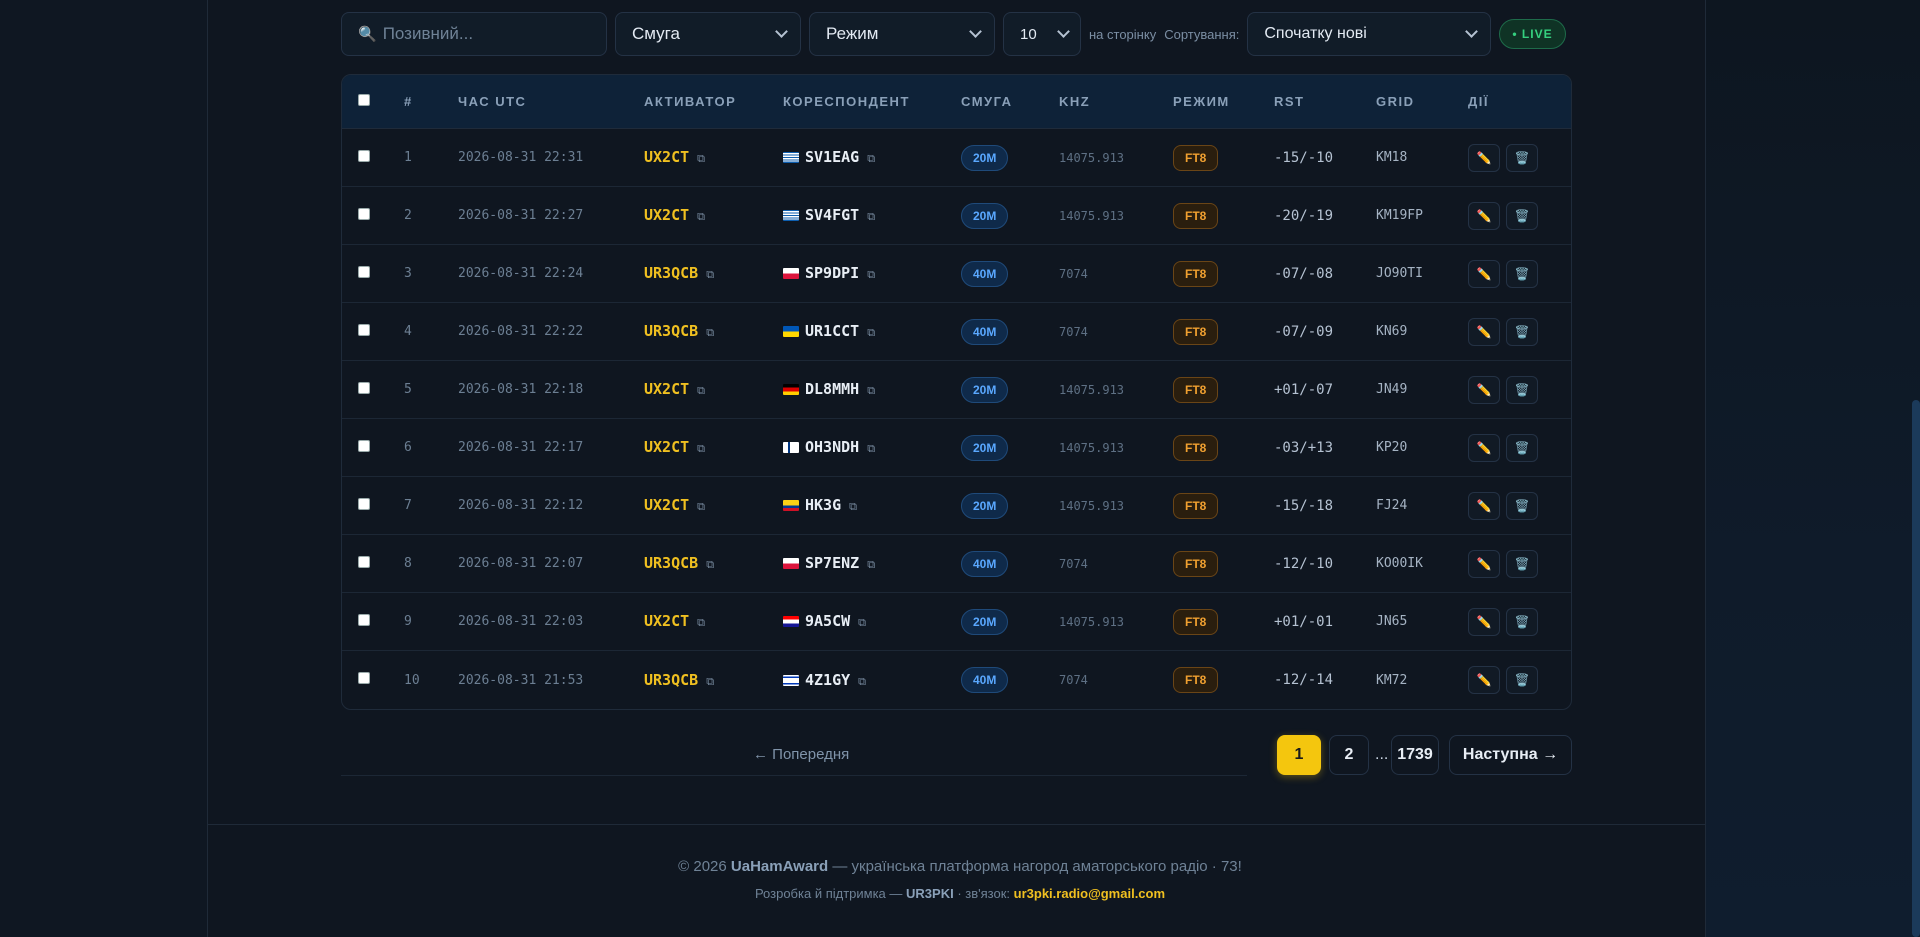 The width and height of the screenshot is (1920, 937). I want to click on next-page-button: Наступна →, so click(1510, 755).